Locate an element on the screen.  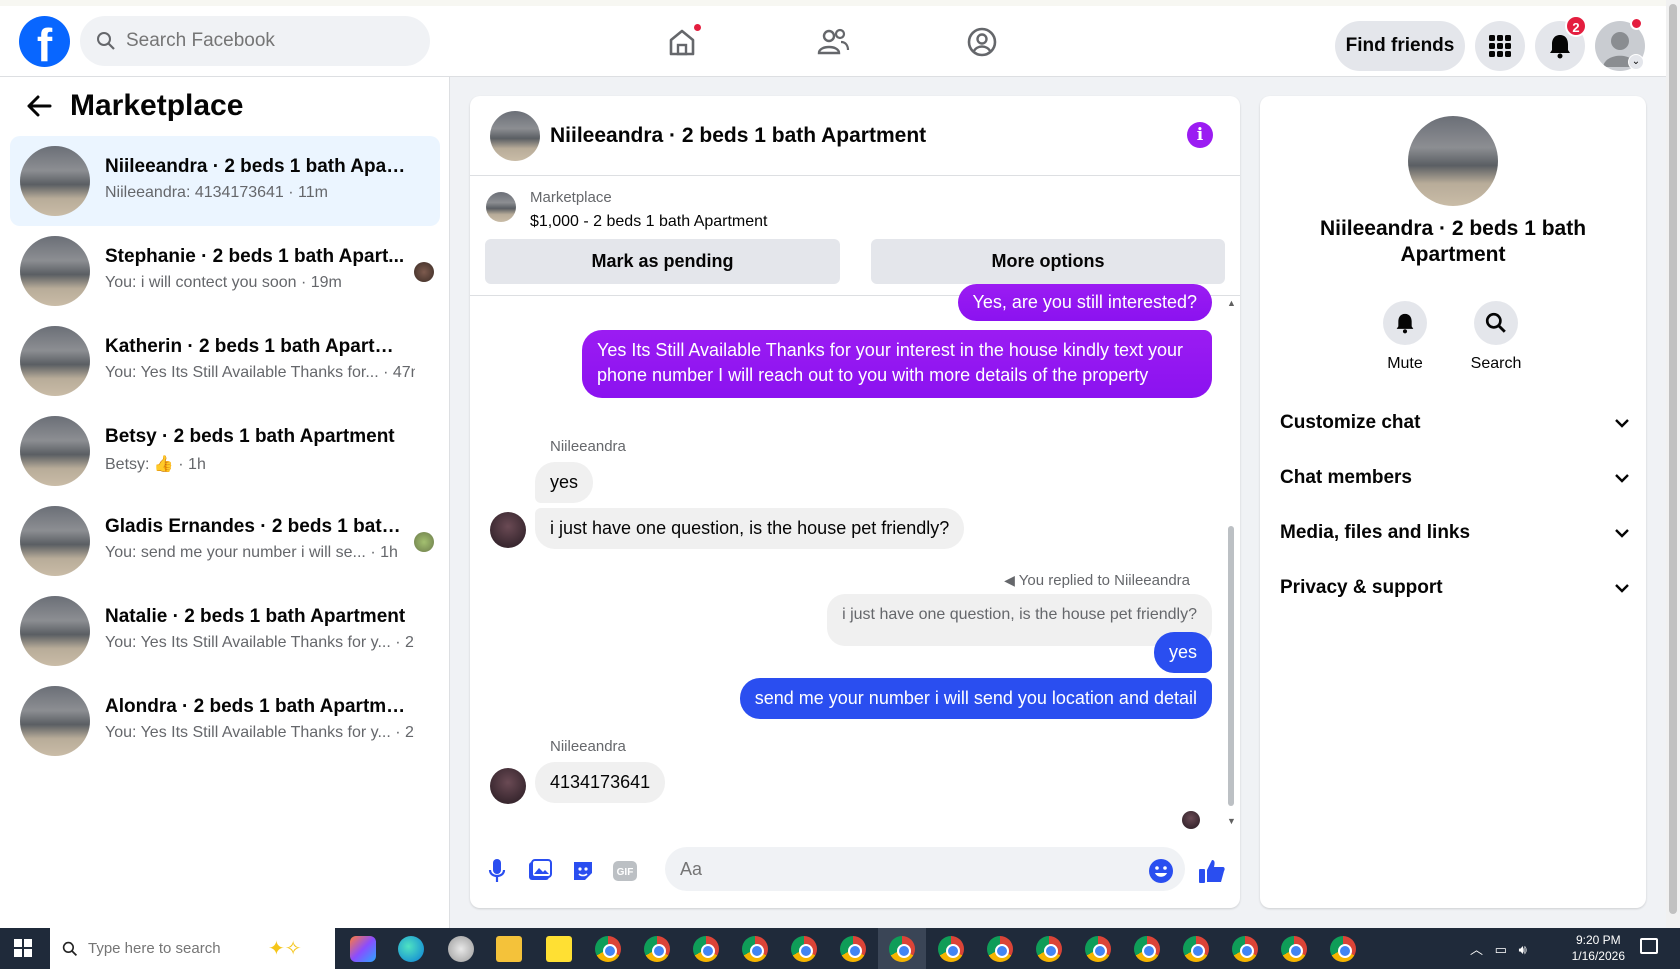
volume-icon: 🔊︎ is located at coordinates (1523, 949).